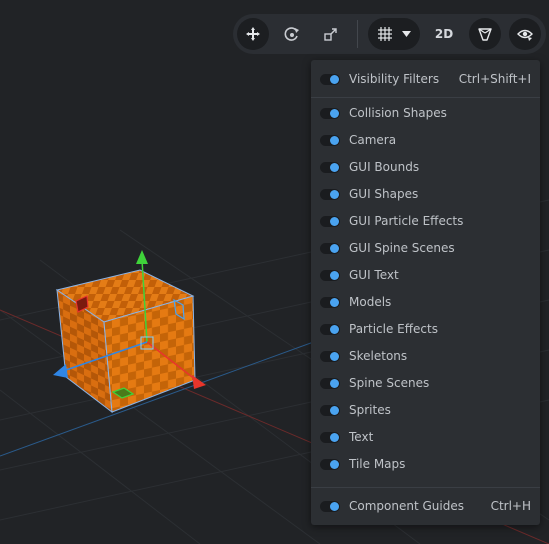 The width and height of the screenshot is (549, 544). I want to click on menu-item-gui-text: GUI Text, so click(425, 276).